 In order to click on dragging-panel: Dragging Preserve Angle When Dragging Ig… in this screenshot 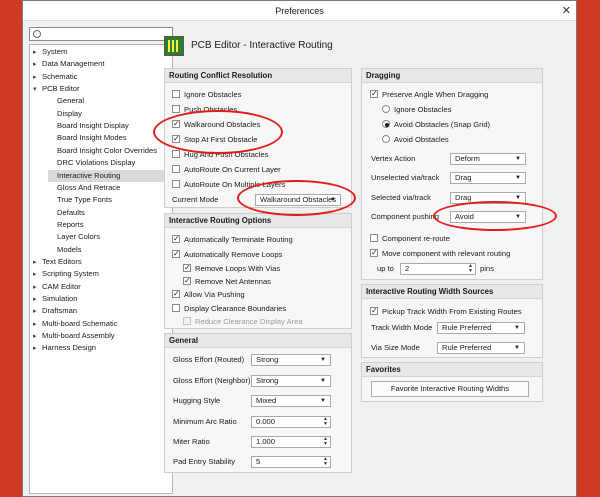, I will do `click(452, 174)`.